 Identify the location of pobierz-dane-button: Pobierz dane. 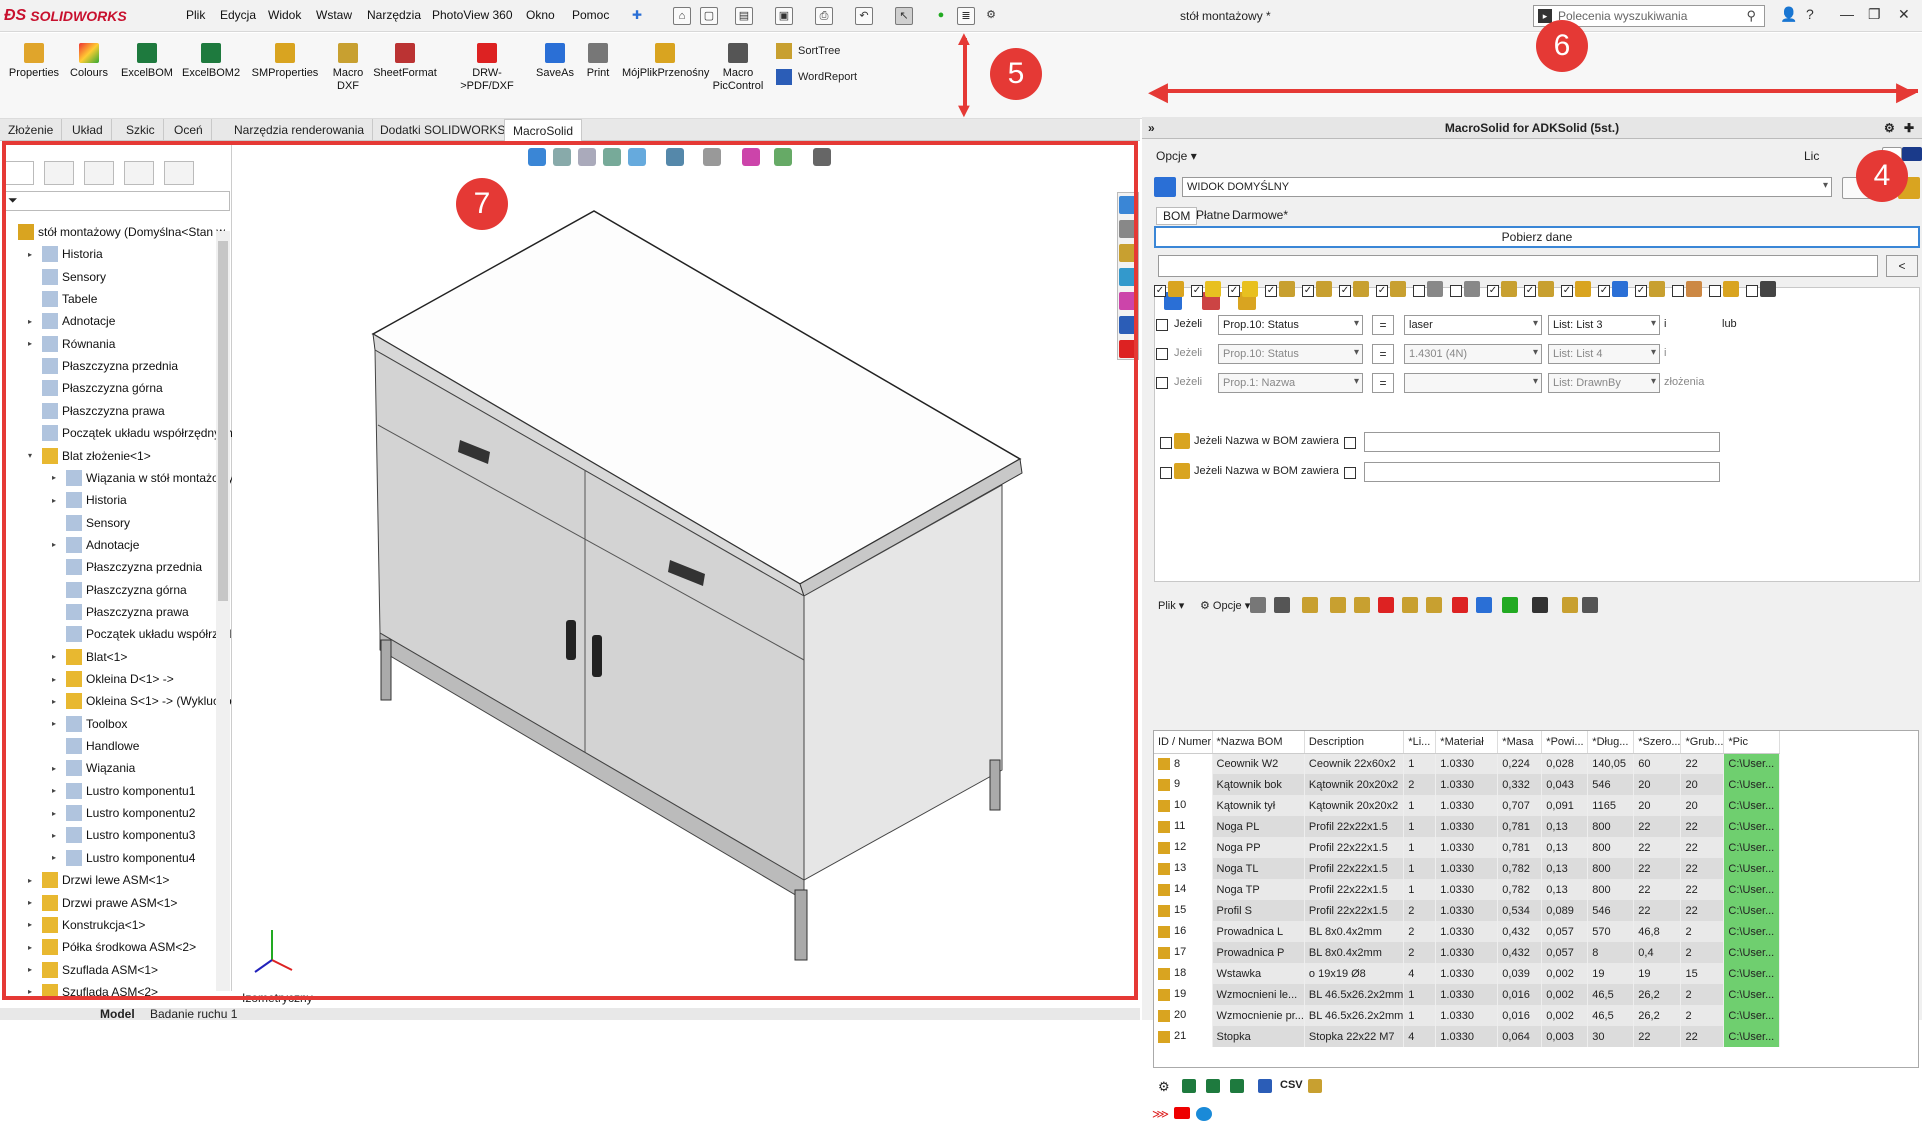
(1537, 237).